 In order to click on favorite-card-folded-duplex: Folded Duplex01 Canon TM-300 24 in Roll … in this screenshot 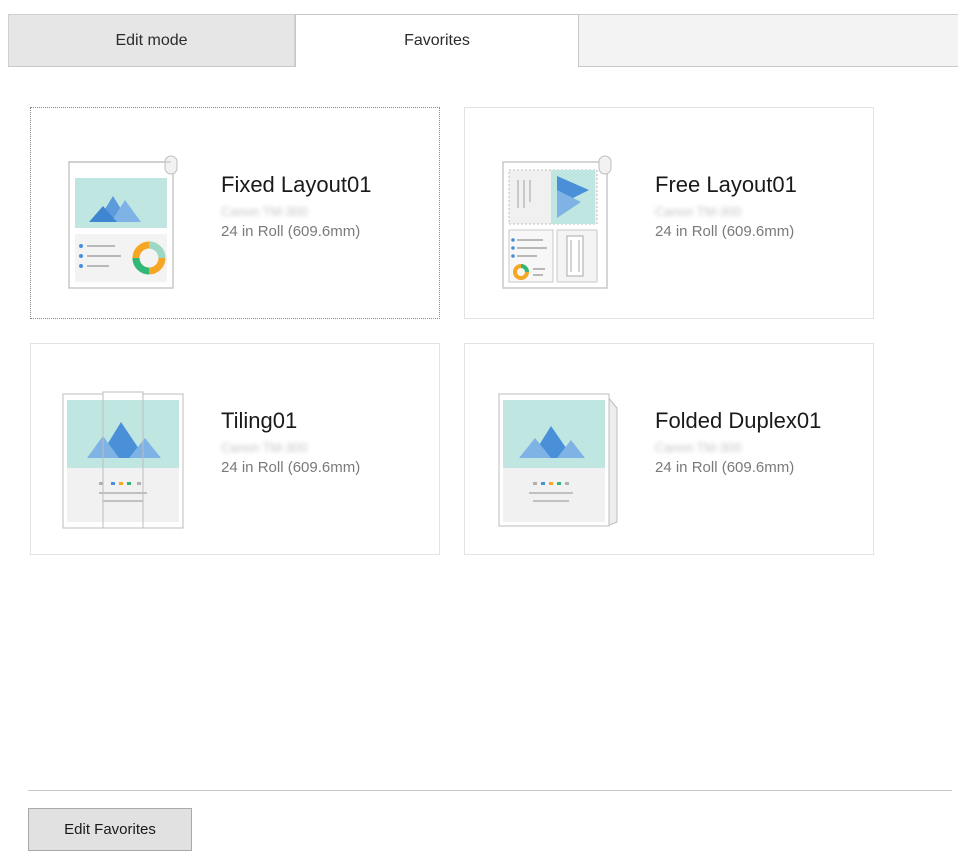, I will do `click(669, 449)`.